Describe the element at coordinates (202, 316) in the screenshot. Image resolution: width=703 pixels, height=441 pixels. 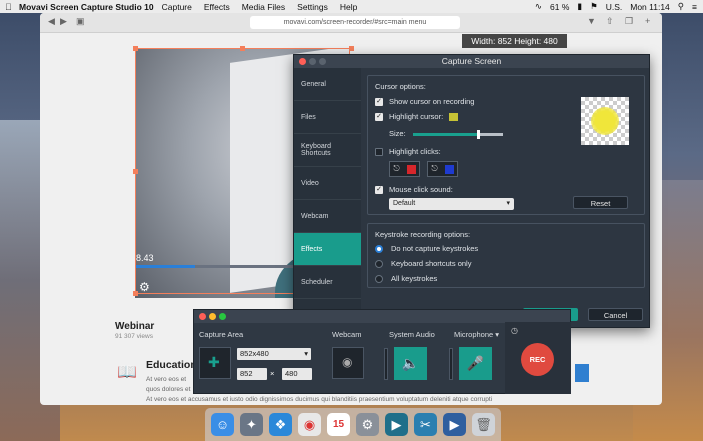
I see `panel-close-icon` at that location.